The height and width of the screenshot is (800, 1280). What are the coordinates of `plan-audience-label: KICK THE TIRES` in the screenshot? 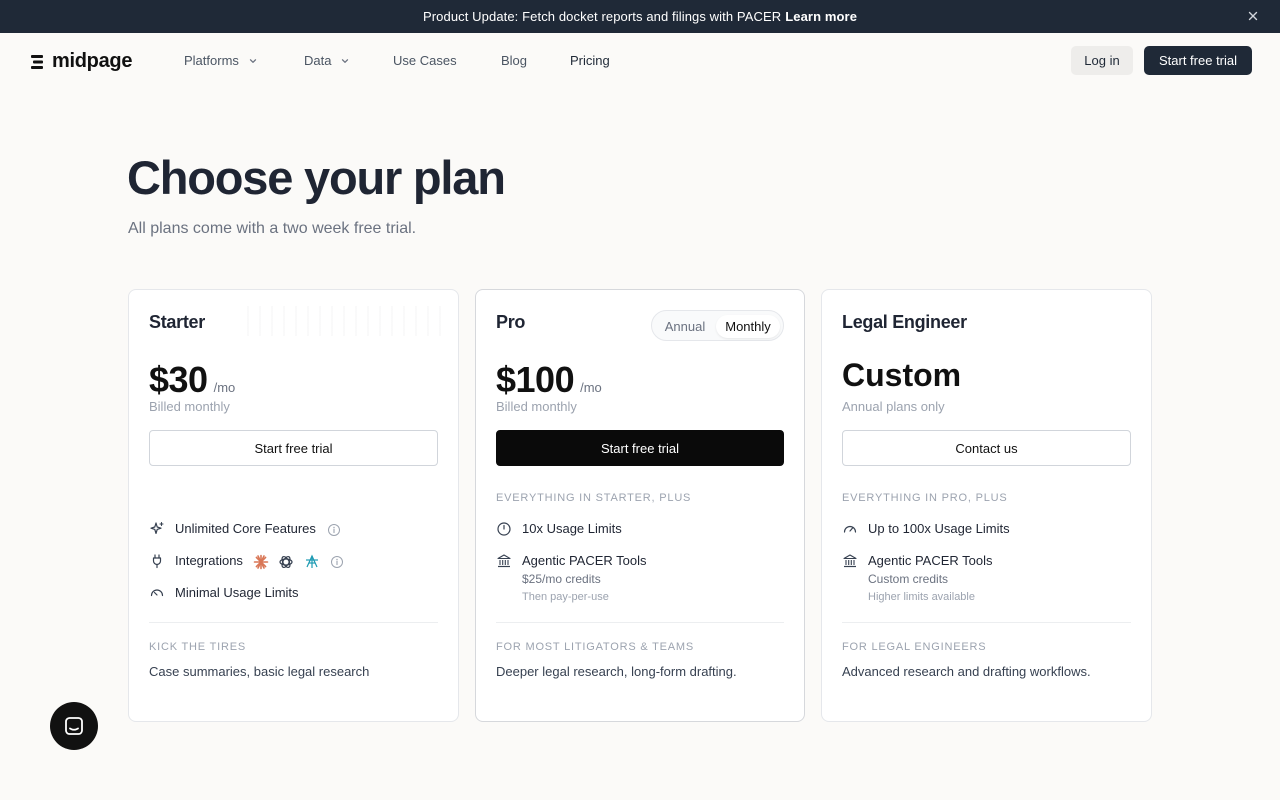 It's located at (197, 647).